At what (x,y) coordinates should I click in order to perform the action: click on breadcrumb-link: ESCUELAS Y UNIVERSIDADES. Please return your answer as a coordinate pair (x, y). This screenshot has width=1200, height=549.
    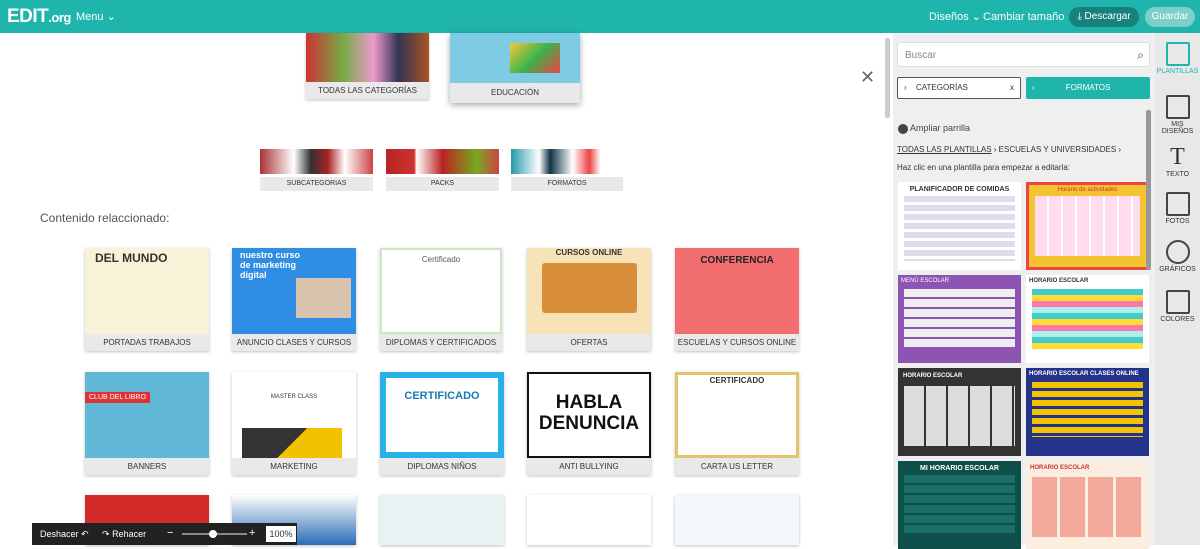
    Looking at the image, I should click on (1058, 149).